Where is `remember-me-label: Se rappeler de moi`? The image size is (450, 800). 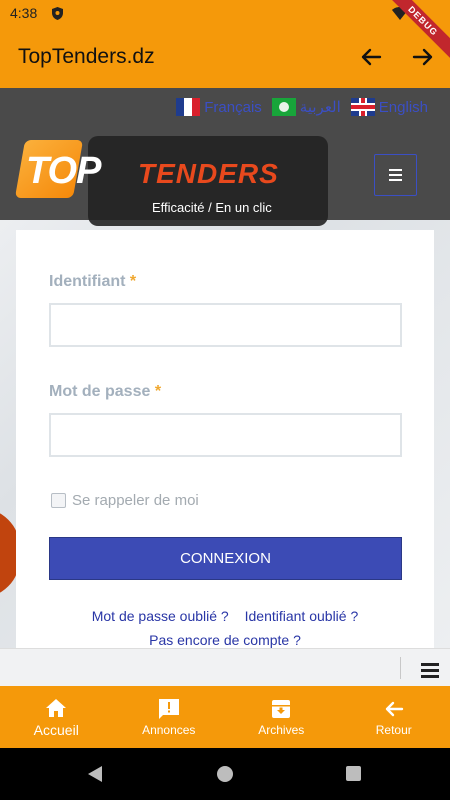 remember-me-label: Se rappeler de moi is located at coordinates (135, 500).